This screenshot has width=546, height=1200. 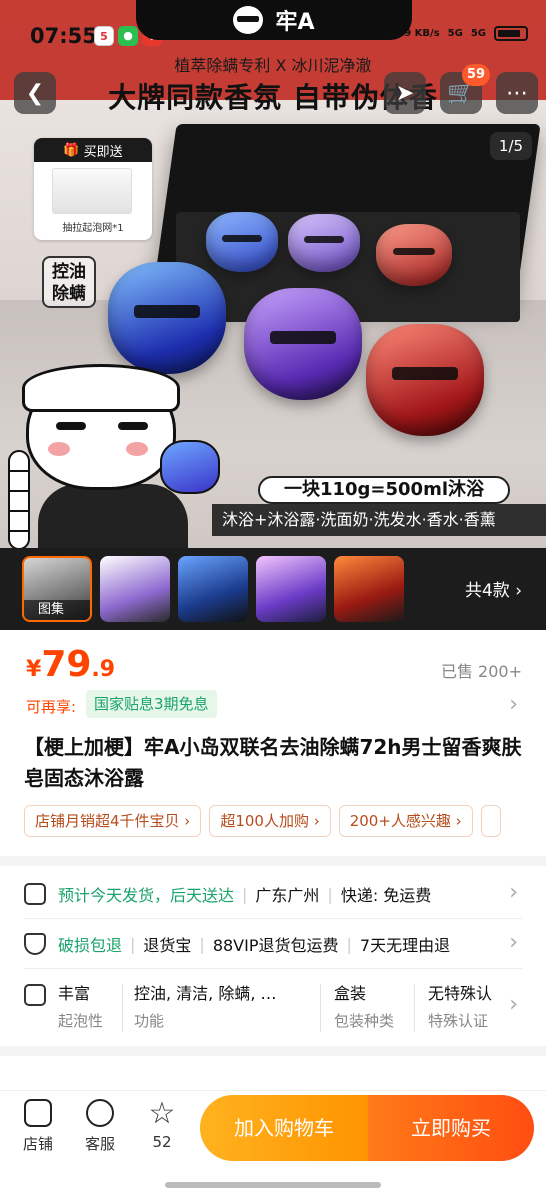 I want to click on more-button: ⋯, so click(x=517, y=93).